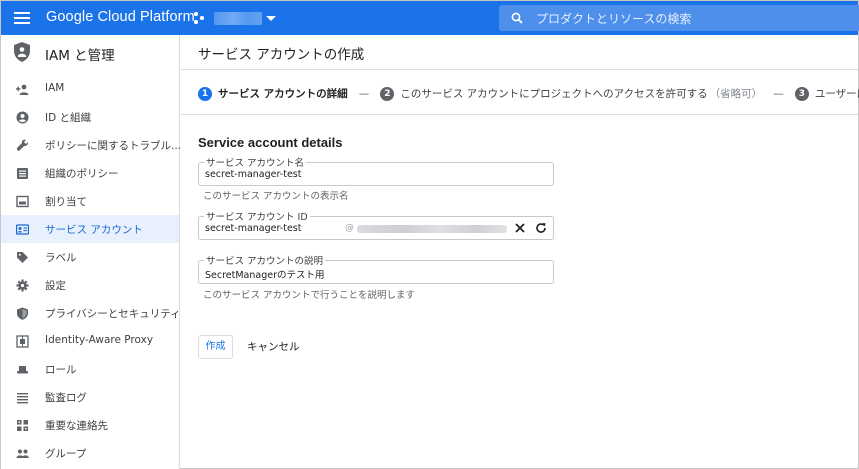 Image resolution: width=859 pixels, height=469 pixels. I want to click on sidebar-item-labels: ラベル, so click(90, 257).